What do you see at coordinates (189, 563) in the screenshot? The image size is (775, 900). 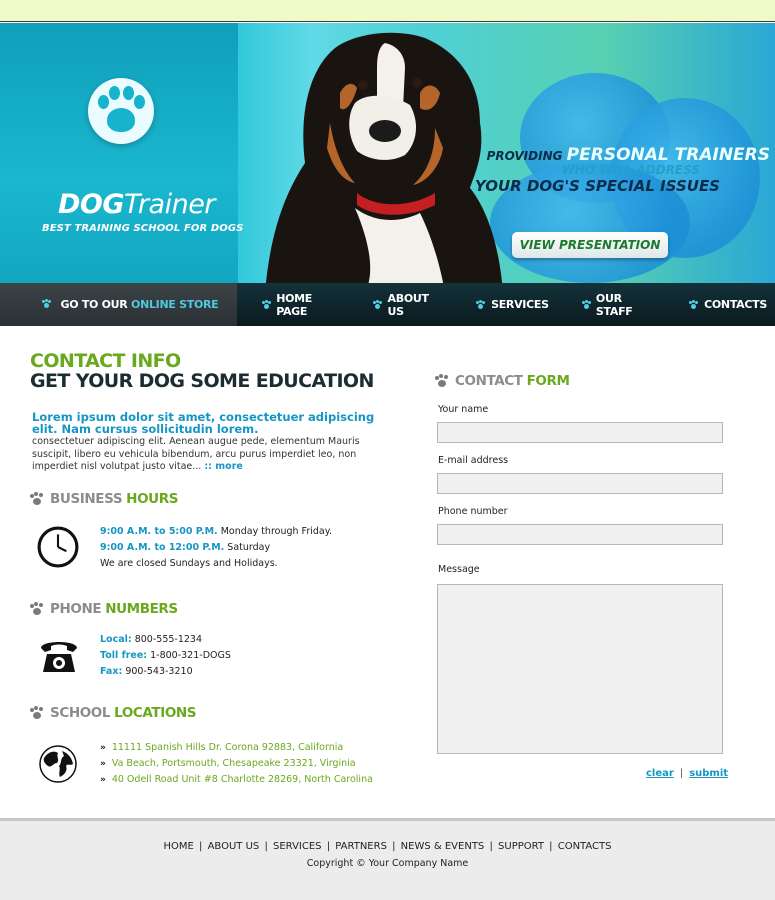 I see `hours-closed-note: We are closed Sundays and Holidays.` at bounding box center [189, 563].